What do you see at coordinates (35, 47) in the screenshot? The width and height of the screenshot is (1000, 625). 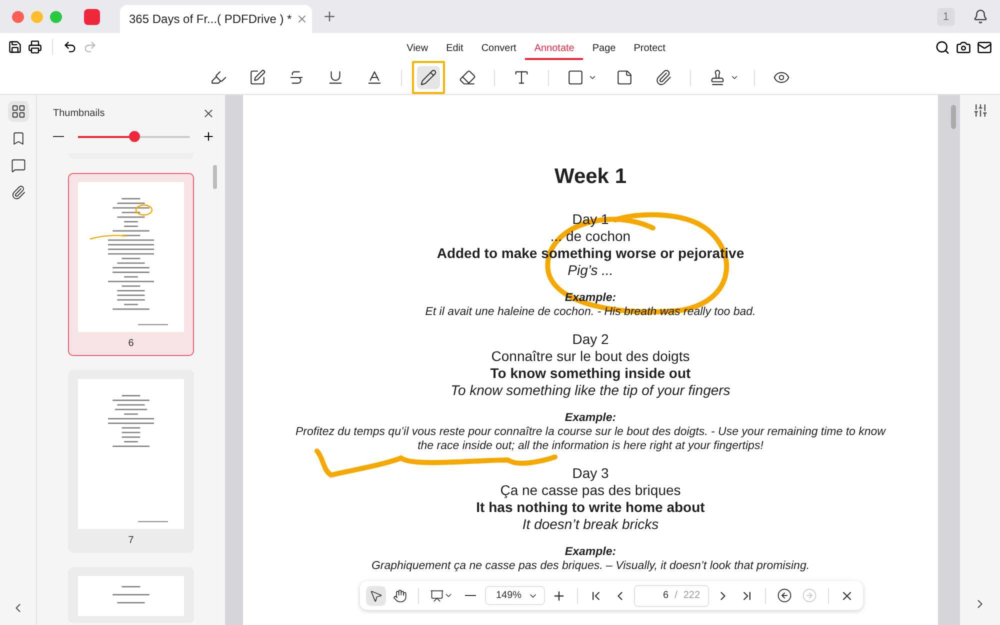 I see `print-icon` at bounding box center [35, 47].